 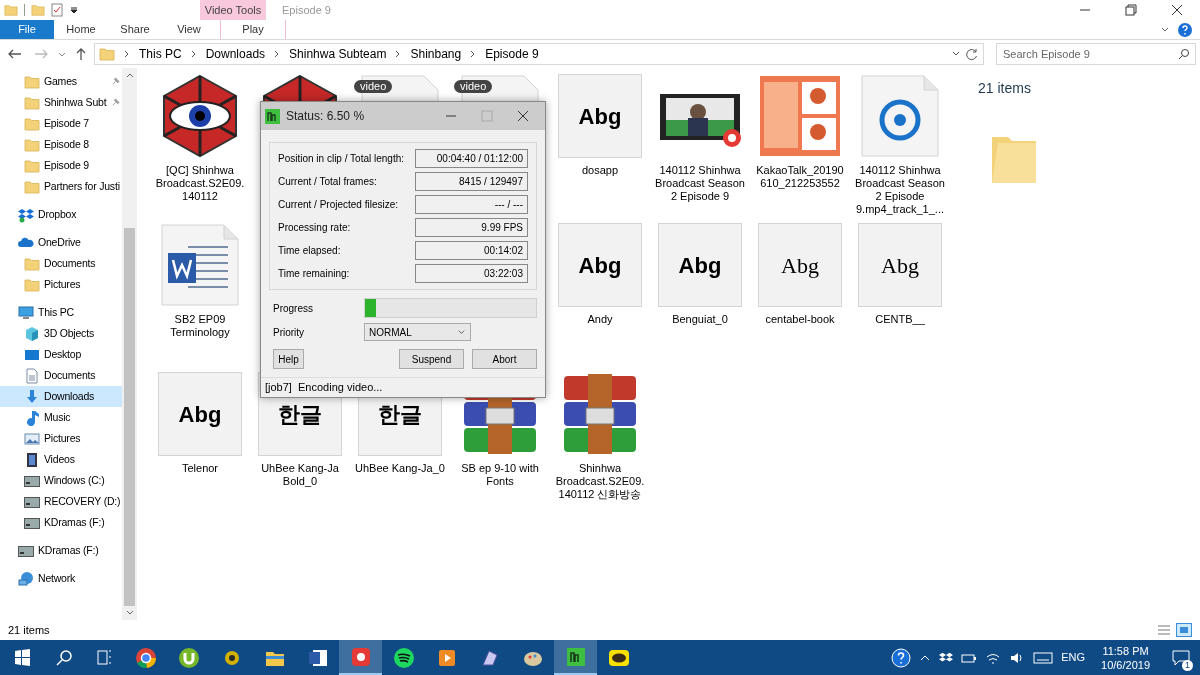 What do you see at coordinates (1125, 657) in the screenshot?
I see `clock: 11:58 PM 10/6/2019` at bounding box center [1125, 657].